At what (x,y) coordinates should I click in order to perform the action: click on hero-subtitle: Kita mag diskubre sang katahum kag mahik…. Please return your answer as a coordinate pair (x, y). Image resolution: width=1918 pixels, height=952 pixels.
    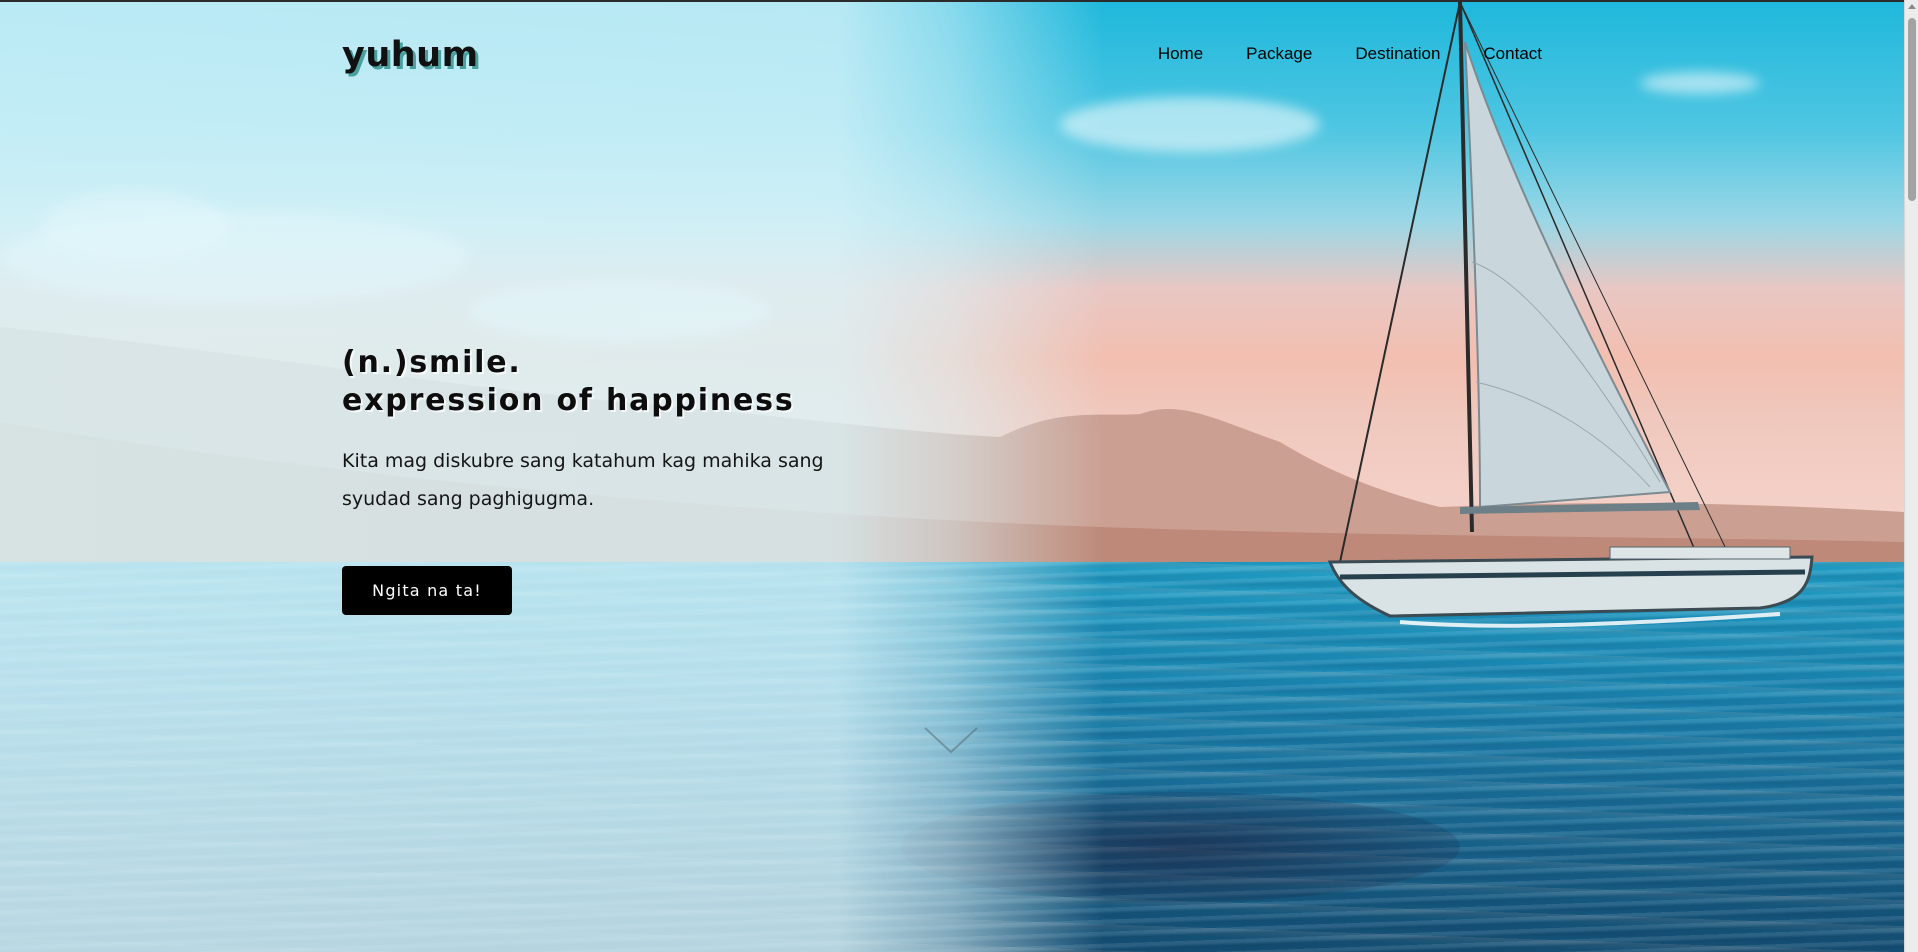
    Looking at the image, I should click on (622, 480).